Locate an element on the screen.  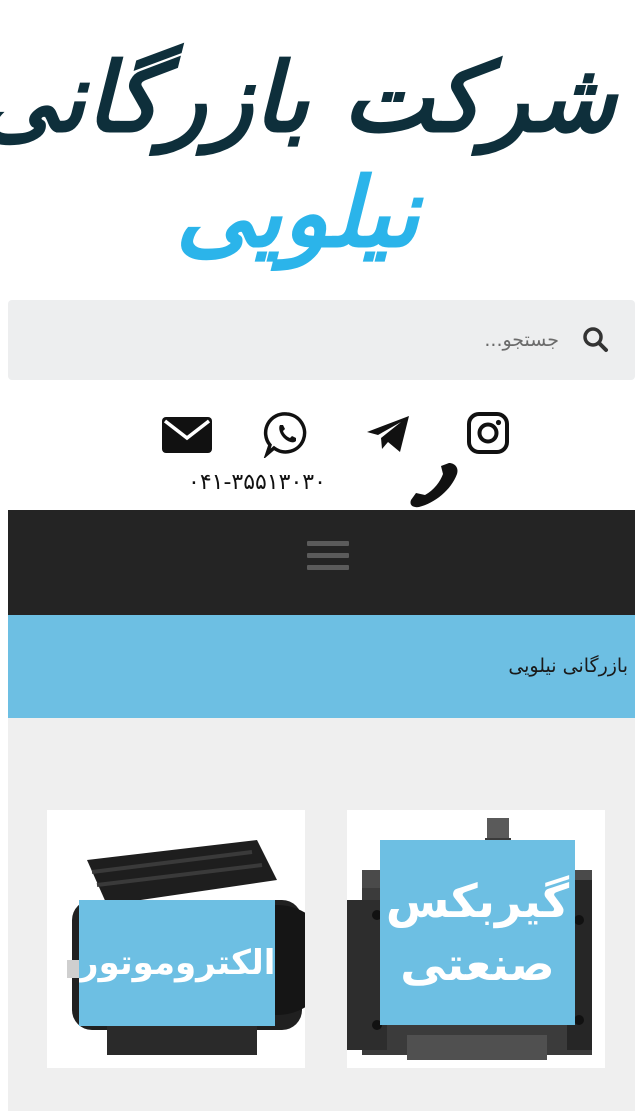
product-label-electromotor: الکتروموتور is located at coordinates (177, 963).